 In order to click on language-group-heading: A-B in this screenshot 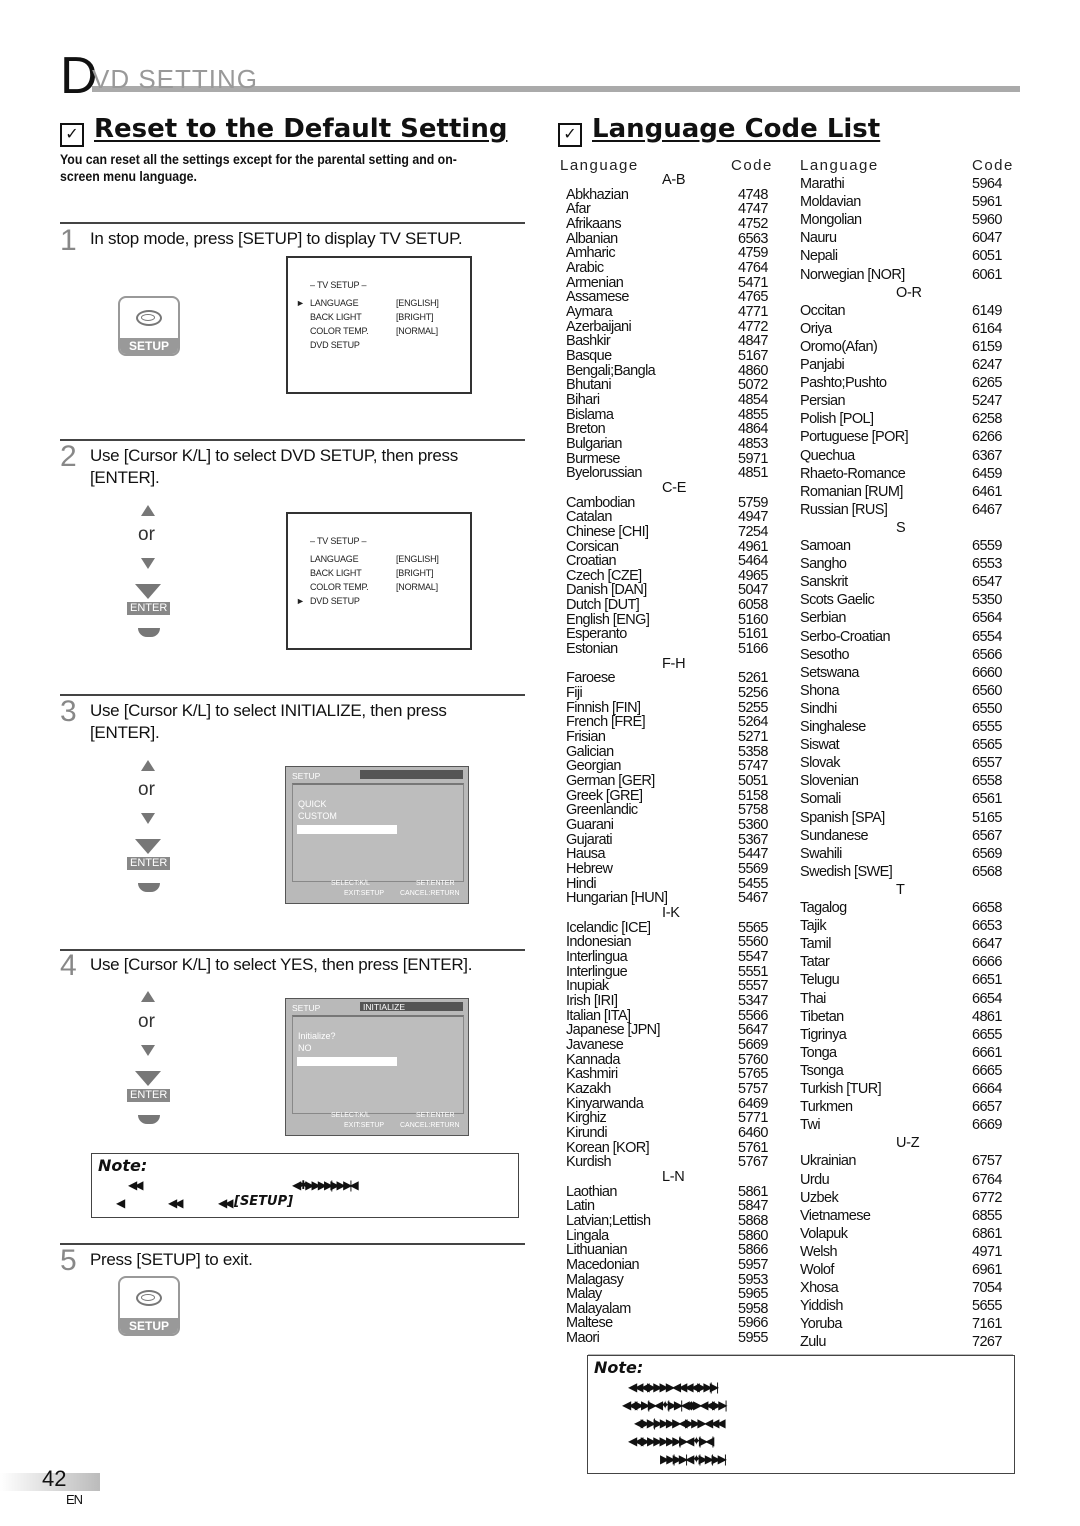, I will do `click(674, 180)`.